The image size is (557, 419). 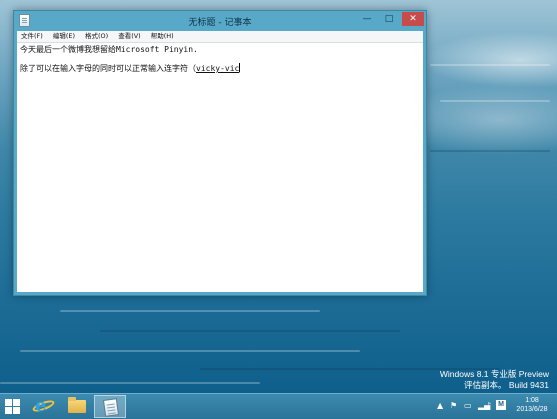 I want to click on action-center-flag-icon: ⚑, so click(x=453, y=406).